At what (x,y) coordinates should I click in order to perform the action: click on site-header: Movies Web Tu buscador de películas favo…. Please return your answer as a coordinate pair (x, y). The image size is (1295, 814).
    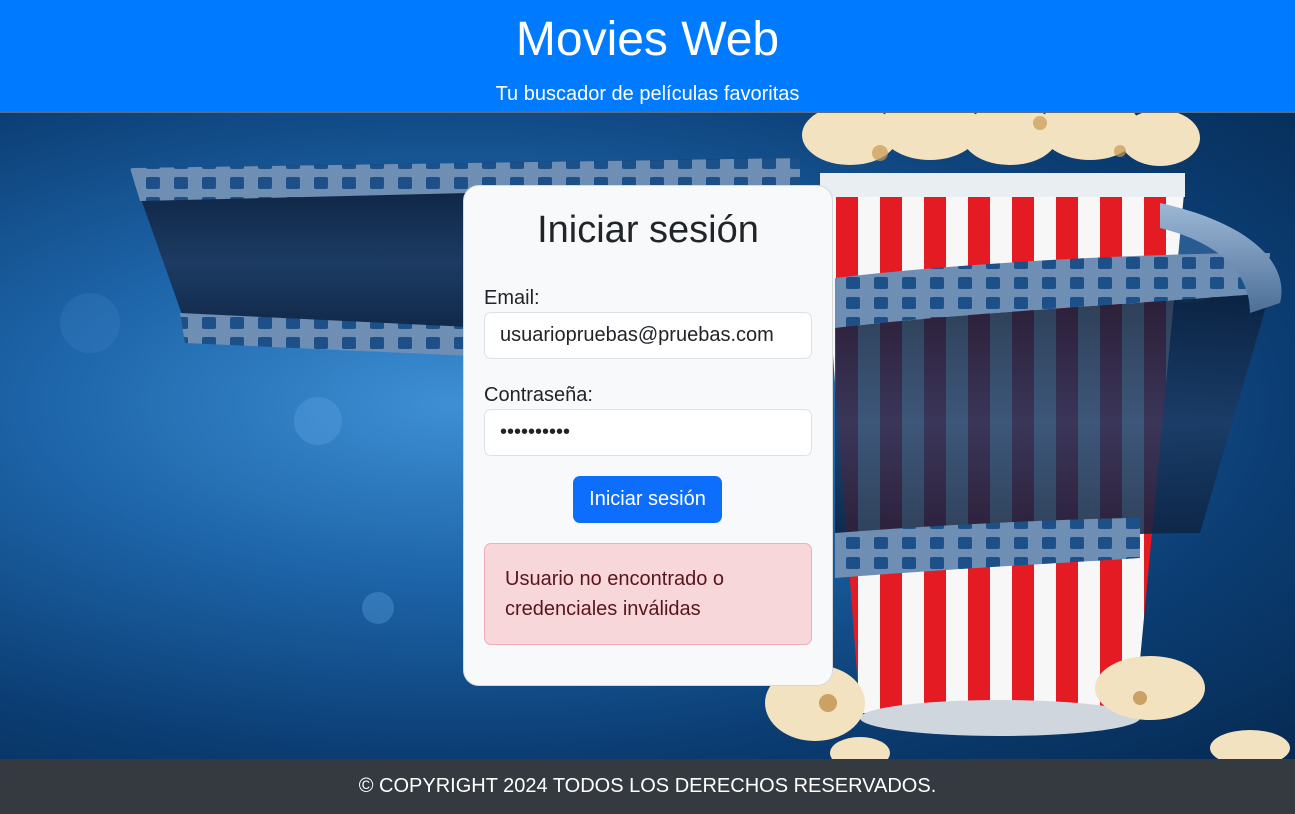
    Looking at the image, I should click on (647, 56).